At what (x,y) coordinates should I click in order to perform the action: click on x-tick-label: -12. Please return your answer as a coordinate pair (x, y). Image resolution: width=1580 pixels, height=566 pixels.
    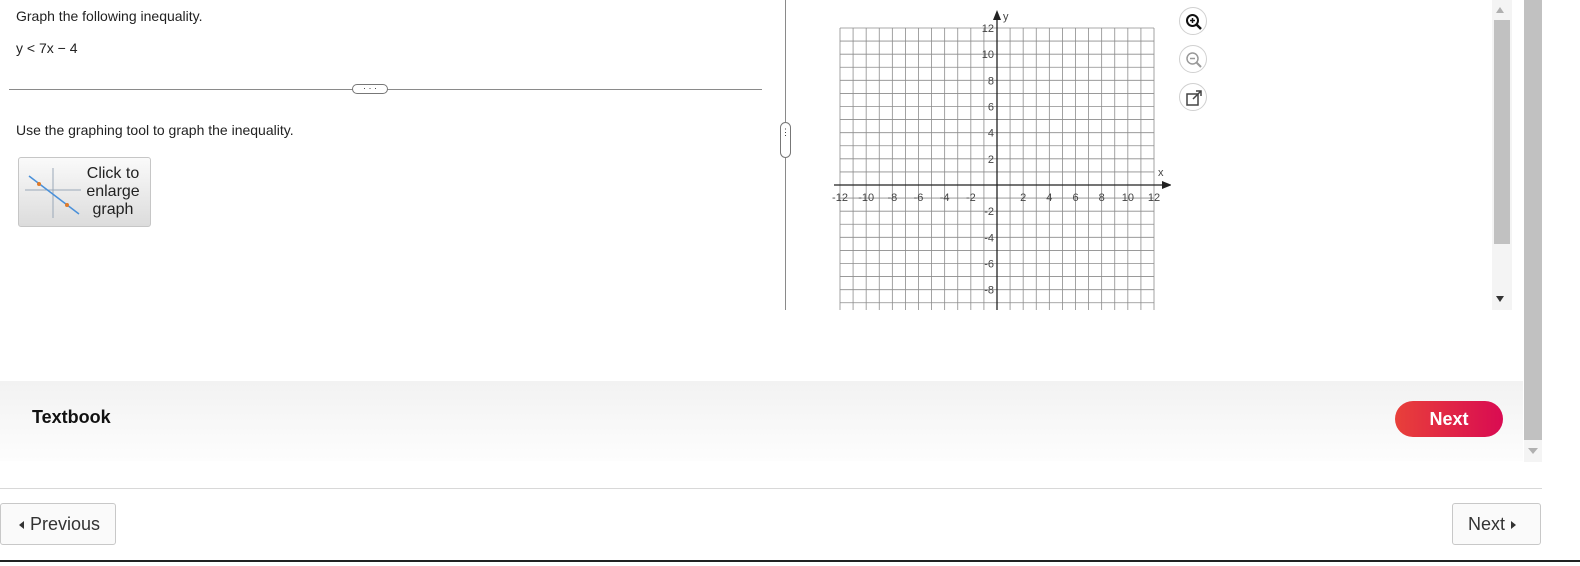
    Looking at the image, I should click on (840, 198).